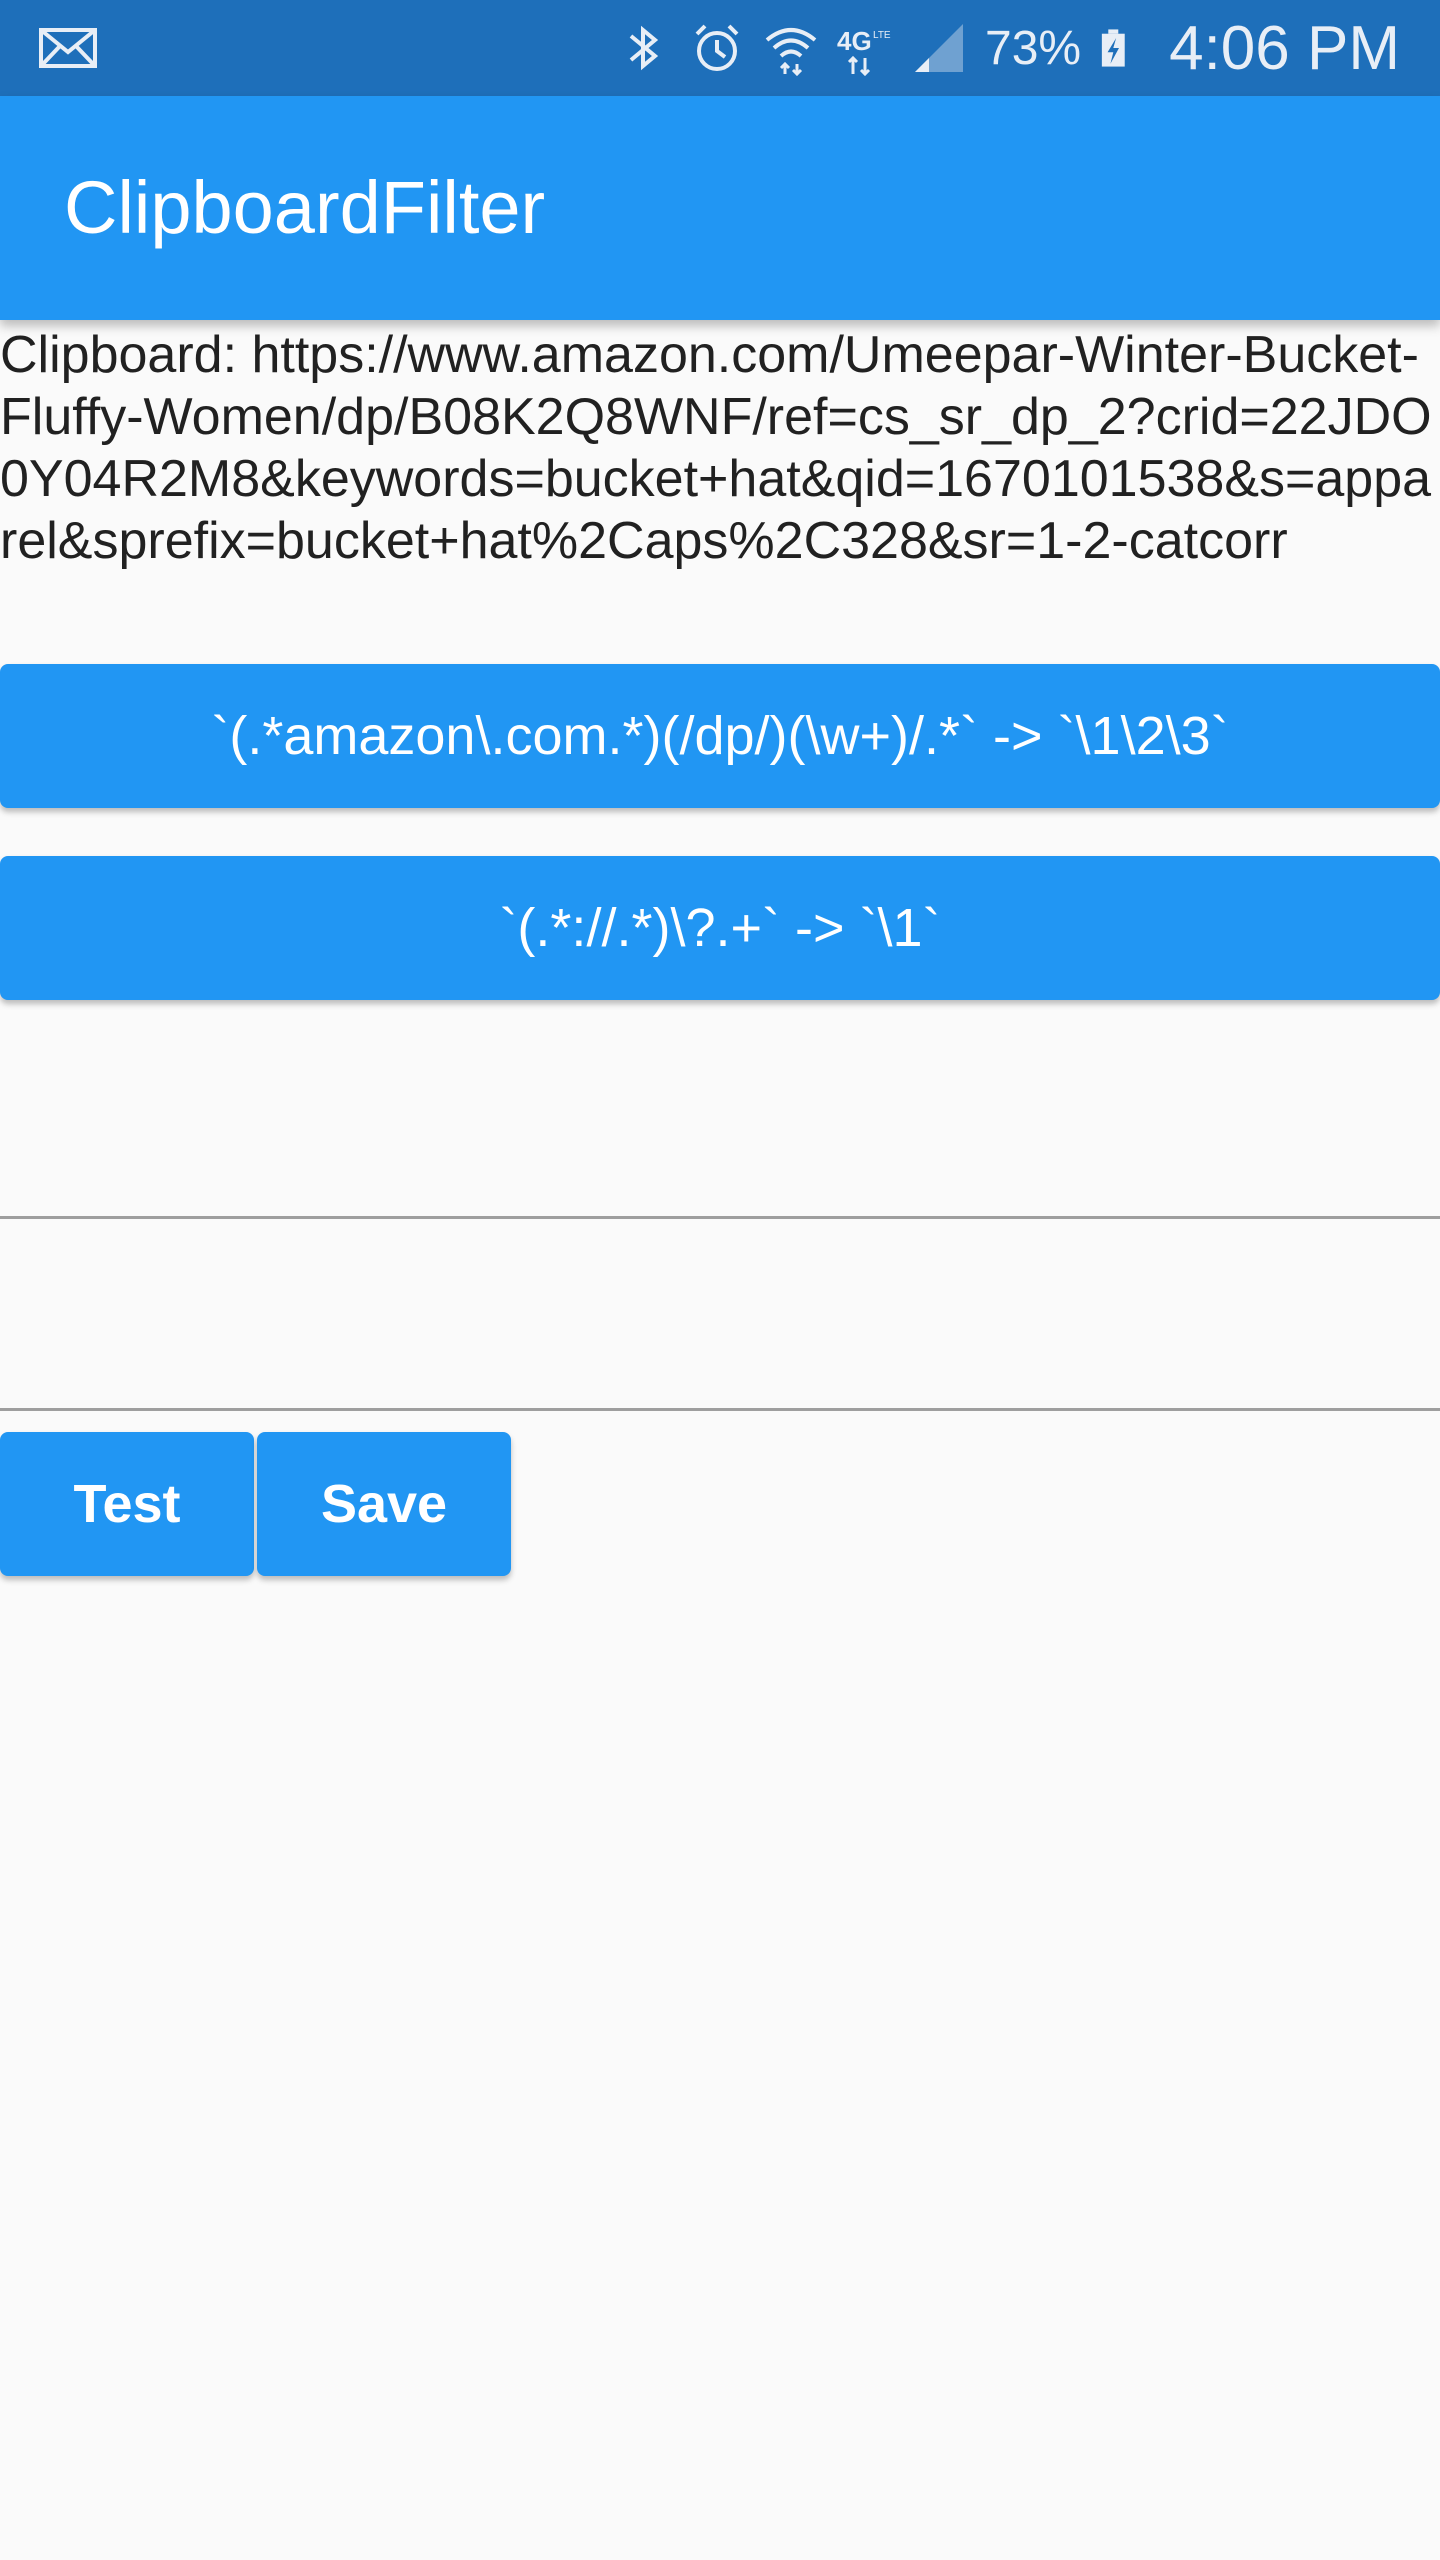 This screenshot has width=1440, height=2560. What do you see at coordinates (1033, 48) in the screenshot?
I see `battery-percent: 73%` at bounding box center [1033, 48].